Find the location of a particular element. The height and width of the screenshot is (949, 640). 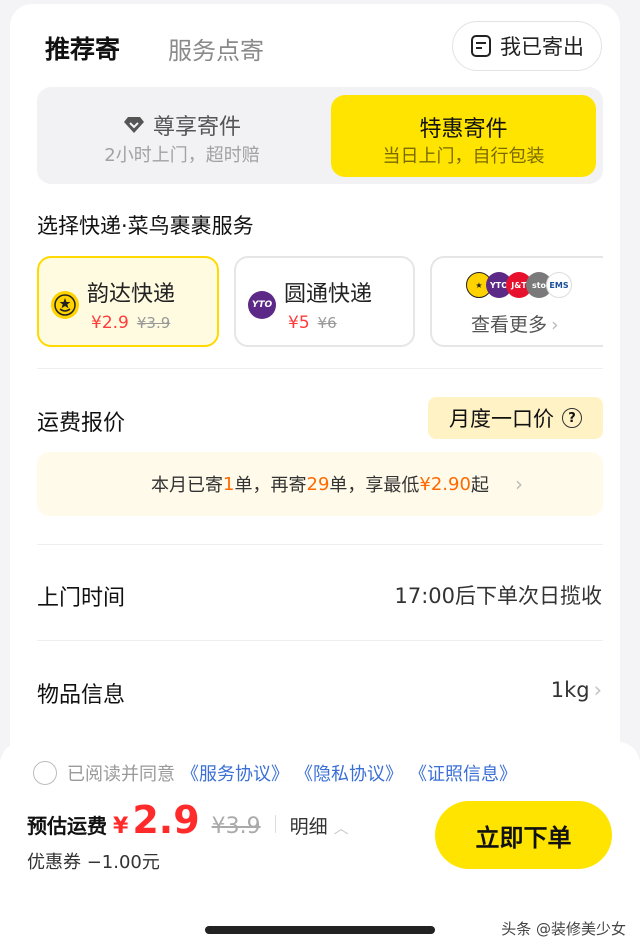

estimated-fee-amount: 2.9 is located at coordinates (166, 820).